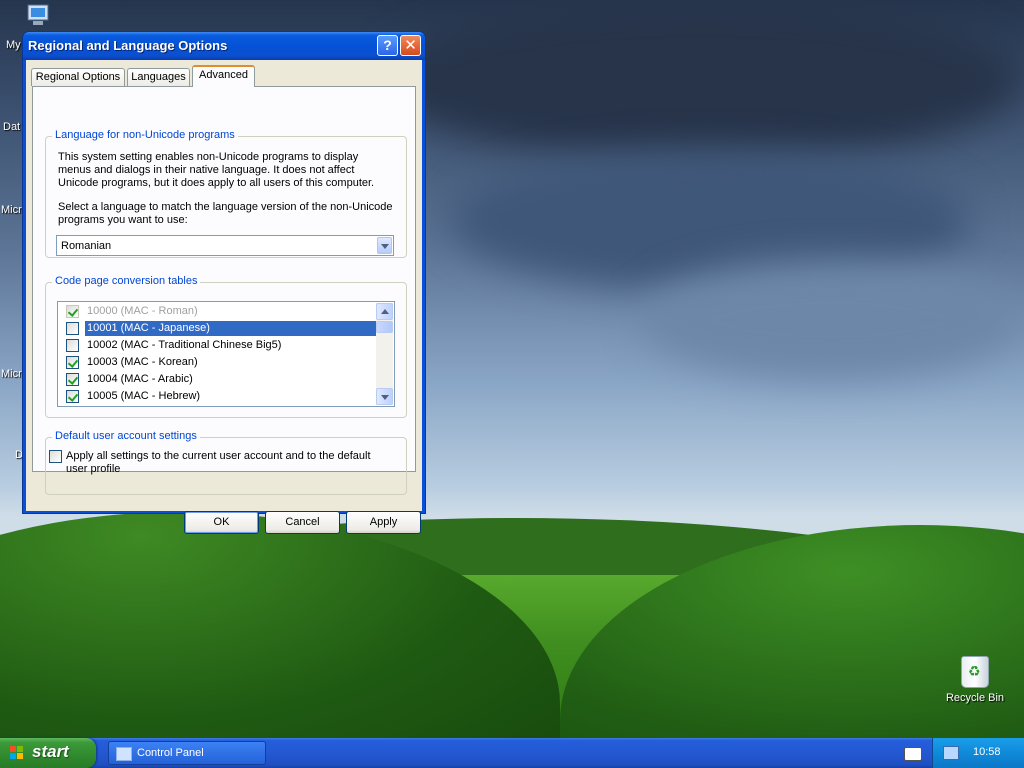  Describe the element at coordinates (512, 753) in the screenshot. I see `taskbar: start Control Panel 10:58` at that location.